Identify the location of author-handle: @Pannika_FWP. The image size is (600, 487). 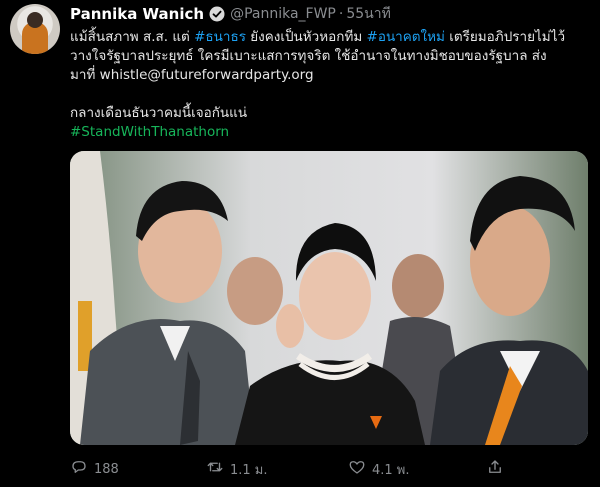
(283, 14).